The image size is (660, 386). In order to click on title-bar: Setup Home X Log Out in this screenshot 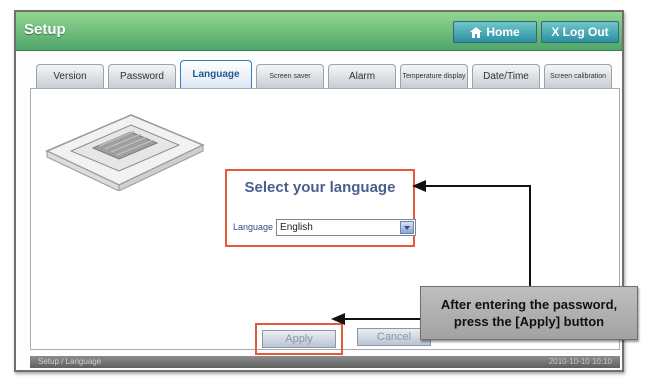, I will do `click(319, 31)`.